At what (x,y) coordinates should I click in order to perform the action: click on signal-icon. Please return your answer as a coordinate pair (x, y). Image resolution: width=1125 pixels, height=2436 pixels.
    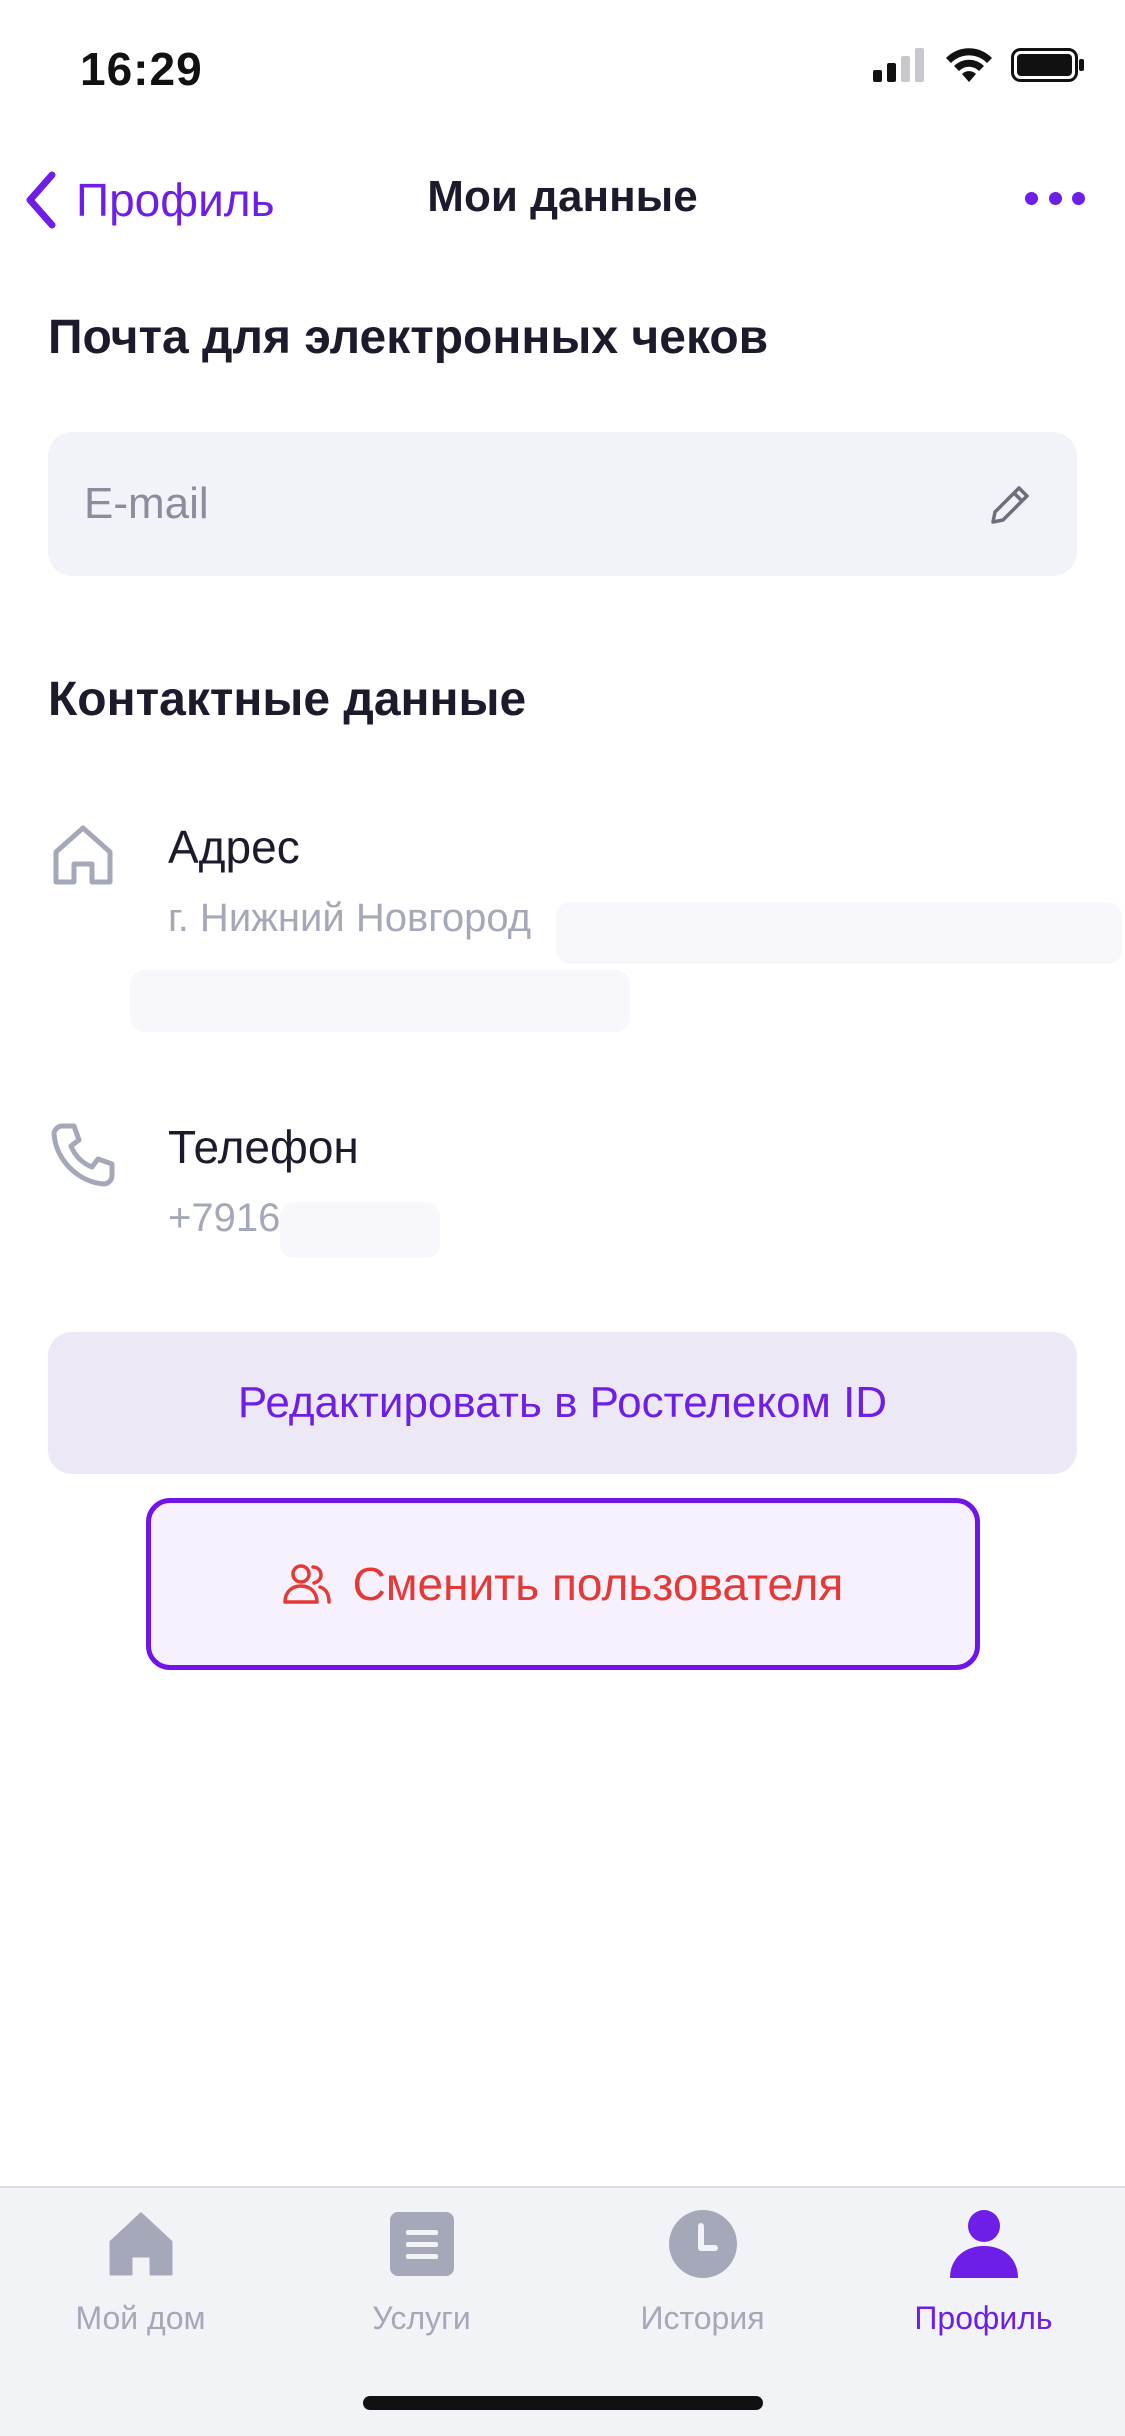
    Looking at the image, I should click on (898, 65).